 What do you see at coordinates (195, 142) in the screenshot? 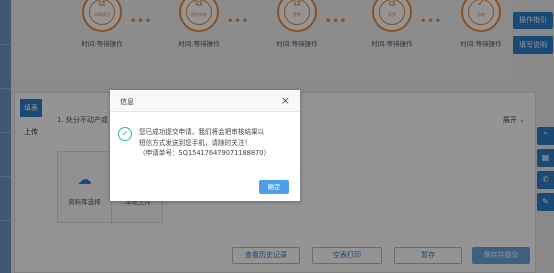
I see `message-line: 短信方式发送到您手机，请随时关注！` at bounding box center [195, 142].